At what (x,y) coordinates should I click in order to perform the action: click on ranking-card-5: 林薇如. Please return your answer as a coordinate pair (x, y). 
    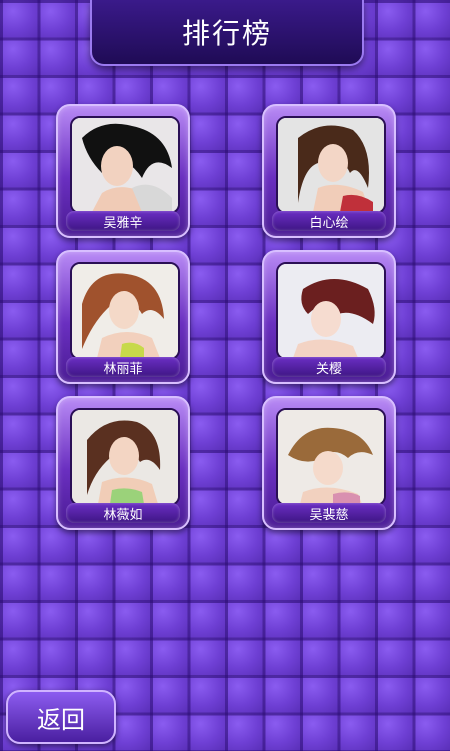
    Looking at the image, I should click on (123, 463).